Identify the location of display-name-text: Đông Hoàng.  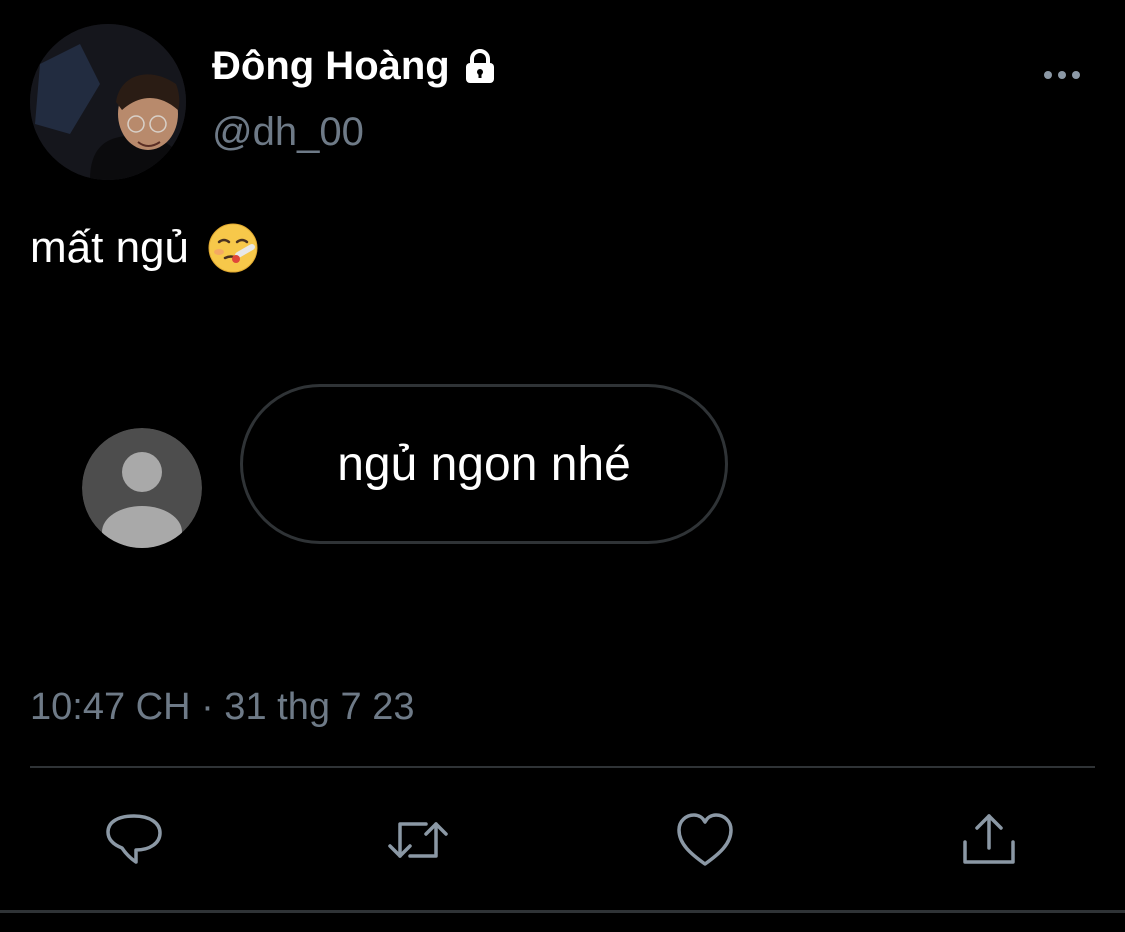
(331, 66).